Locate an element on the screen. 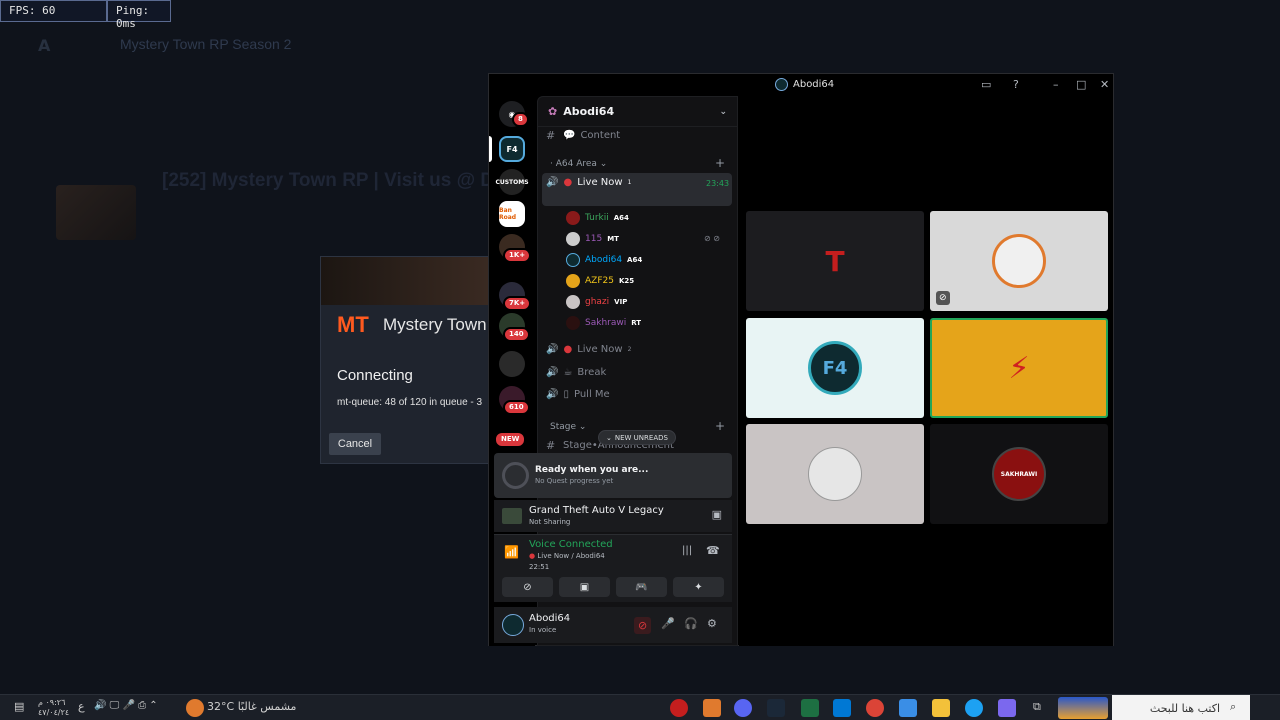 This screenshot has height=720, width=1280. title-bar: Abodi64 ▭ ? – □ ✕ is located at coordinates (801, 85).